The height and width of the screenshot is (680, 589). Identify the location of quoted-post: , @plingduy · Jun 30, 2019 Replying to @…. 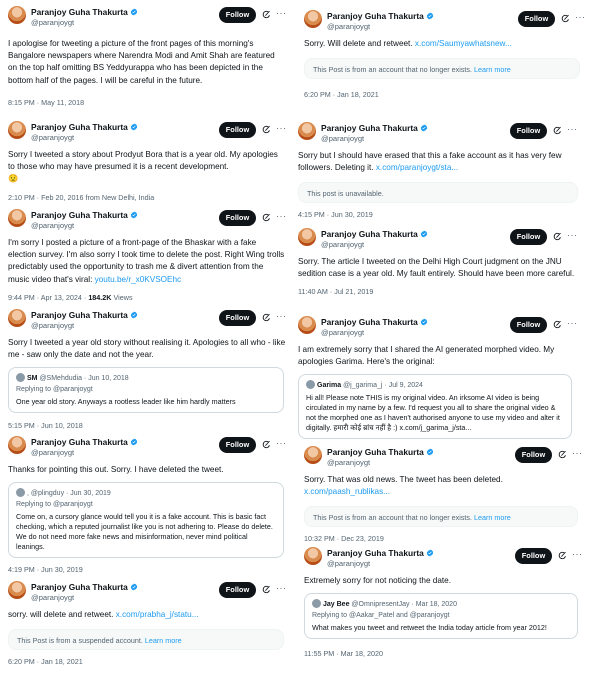
(146, 520).